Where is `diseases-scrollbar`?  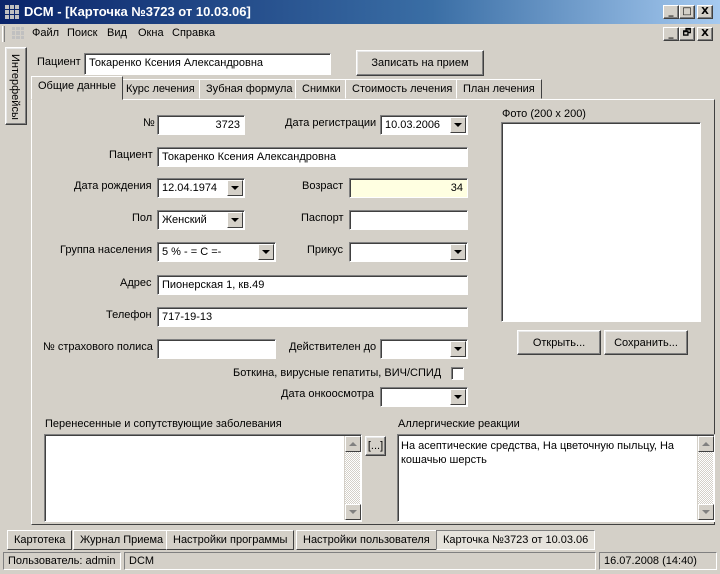 diseases-scrollbar is located at coordinates (352, 478).